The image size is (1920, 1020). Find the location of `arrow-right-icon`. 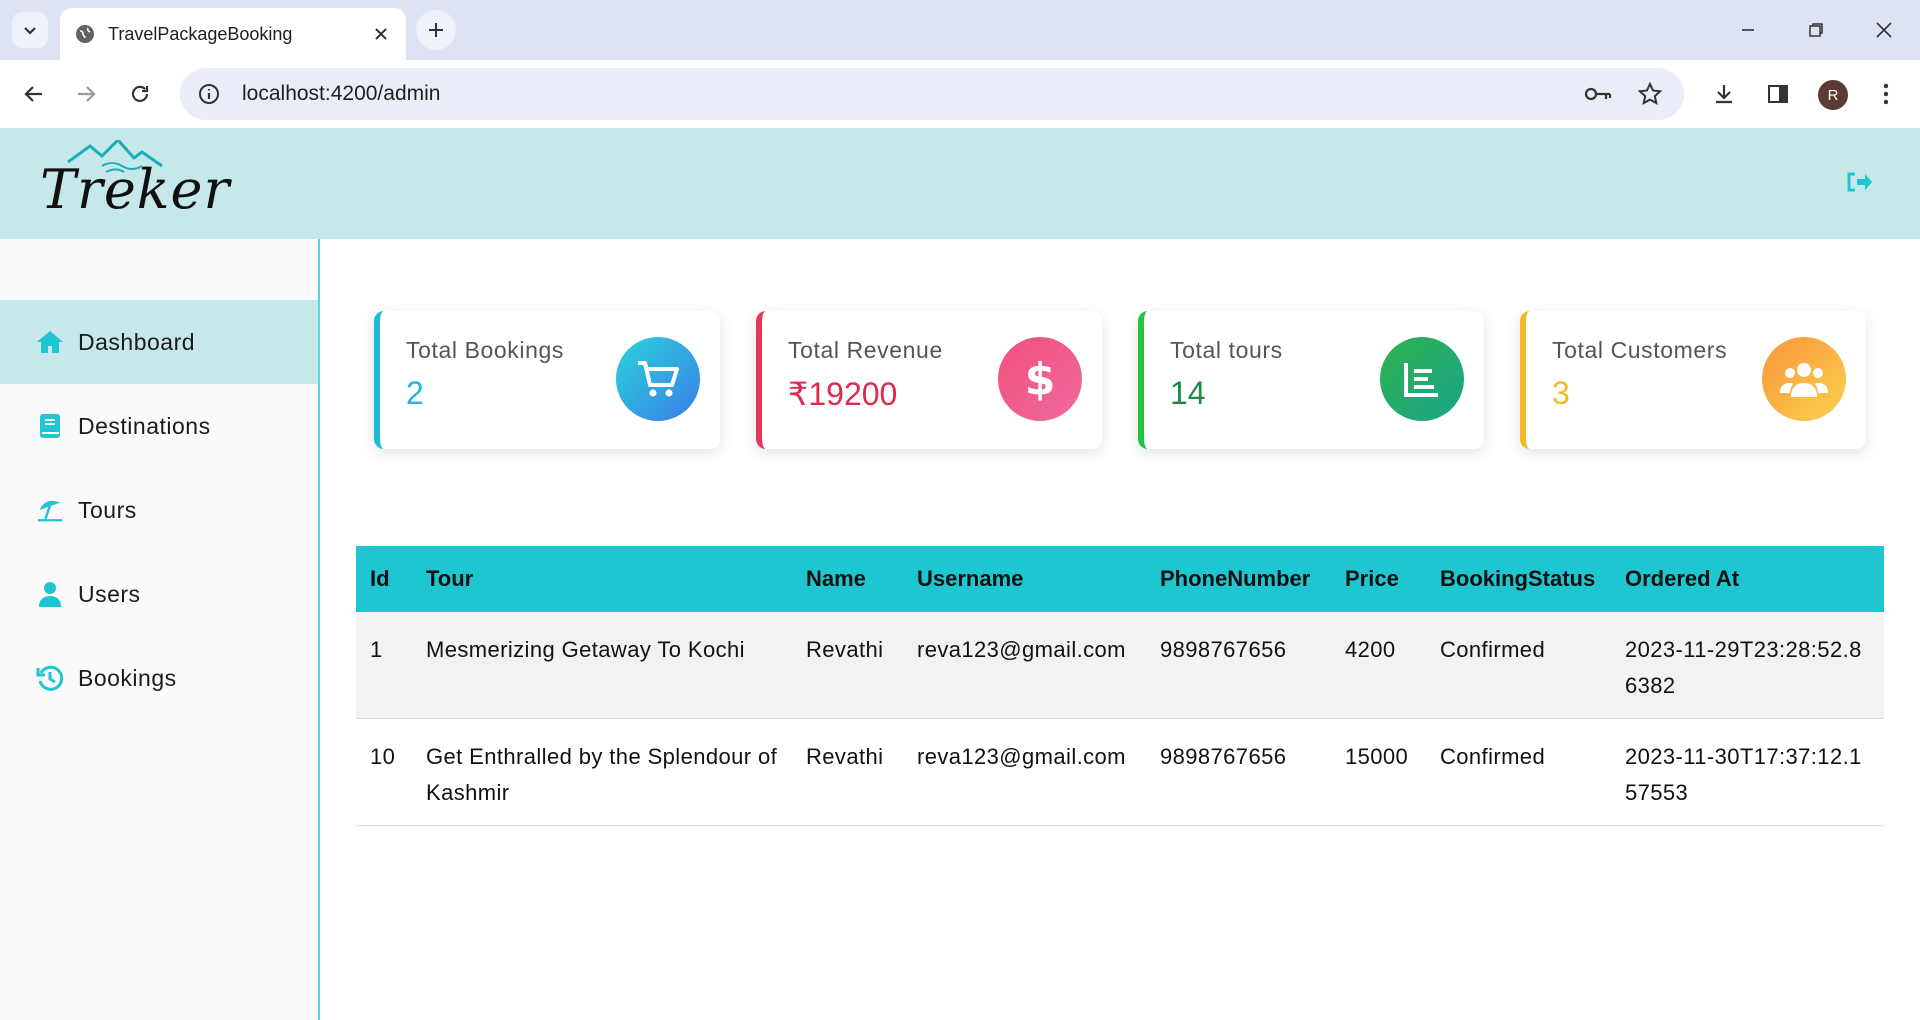

arrow-right-icon is located at coordinates (87, 94).